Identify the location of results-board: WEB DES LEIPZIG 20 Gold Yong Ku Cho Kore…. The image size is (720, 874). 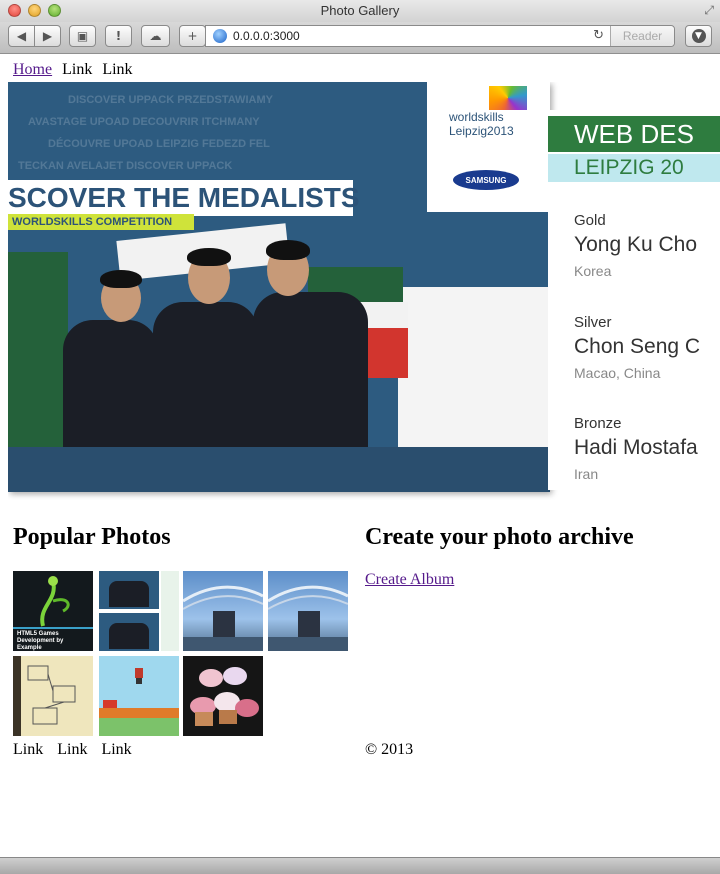
(634, 300).